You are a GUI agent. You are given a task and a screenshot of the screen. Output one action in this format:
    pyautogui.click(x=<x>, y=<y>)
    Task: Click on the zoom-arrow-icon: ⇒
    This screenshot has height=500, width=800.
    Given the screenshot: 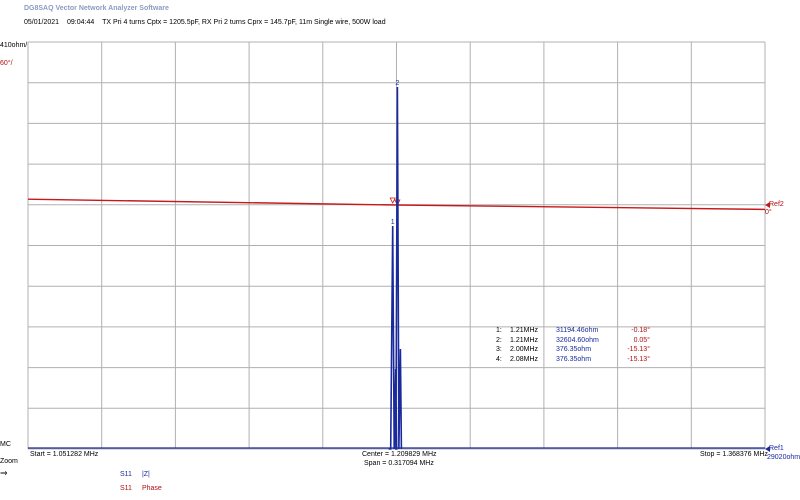 What is the action you would take?
    pyautogui.click(x=4, y=473)
    